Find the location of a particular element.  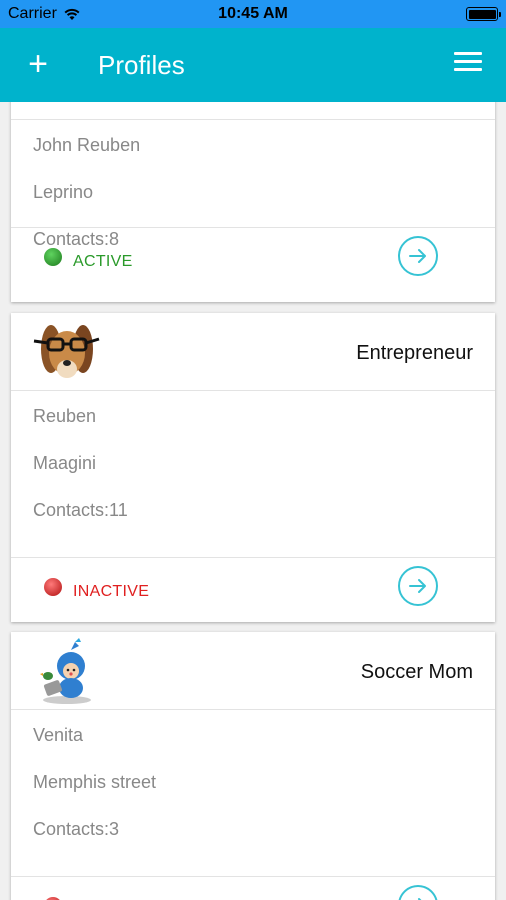

profile-card-footer: ACTIVE is located at coordinates (253, 259).